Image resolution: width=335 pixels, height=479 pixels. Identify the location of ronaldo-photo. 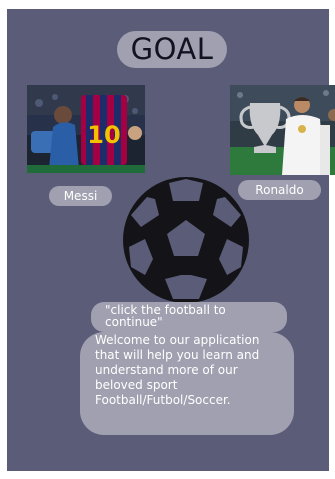
(282, 130).